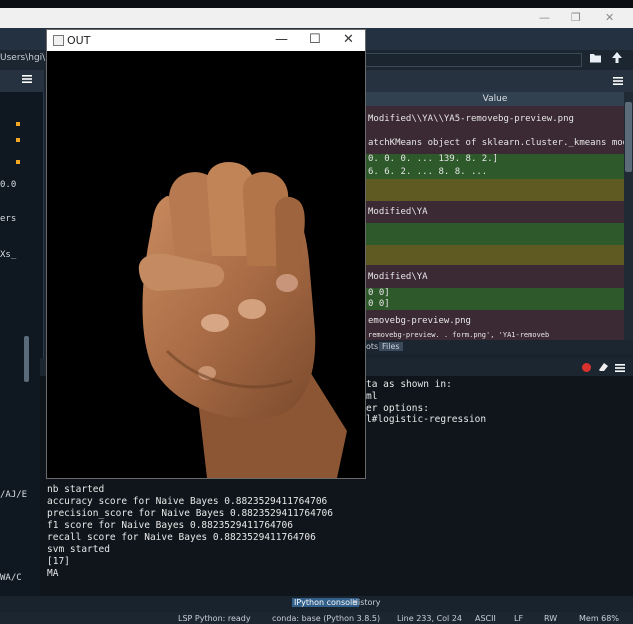 This screenshot has height=624, width=633. I want to click on ide-close-button: ✕, so click(609, 17).